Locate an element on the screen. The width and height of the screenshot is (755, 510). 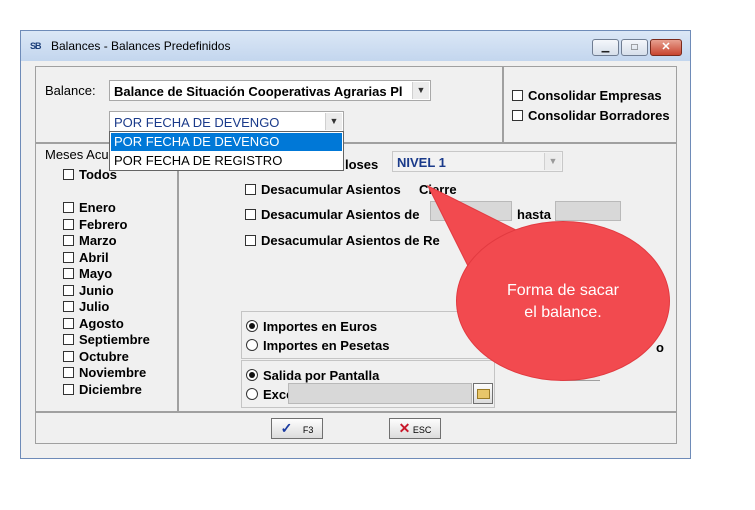
callout-line2: el balance. is located at coordinates (563, 312).